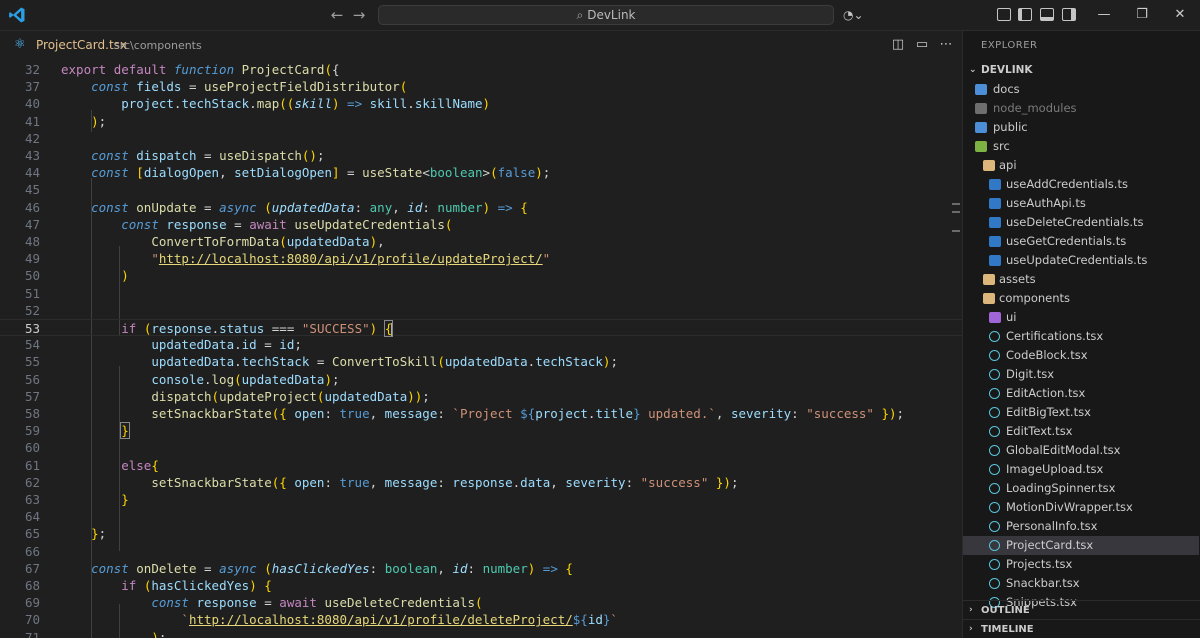  I want to click on tree-item: docs, so click(1081, 89).